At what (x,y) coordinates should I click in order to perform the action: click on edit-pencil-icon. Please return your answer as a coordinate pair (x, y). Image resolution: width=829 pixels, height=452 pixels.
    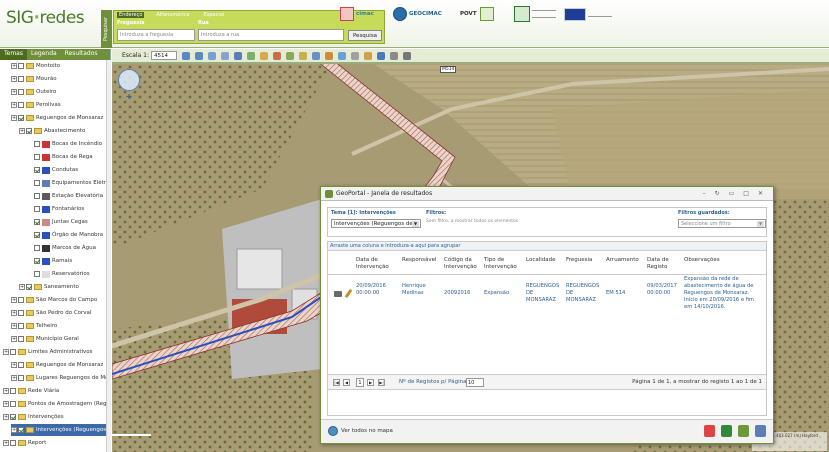
    Looking at the image, I should click on (348, 293).